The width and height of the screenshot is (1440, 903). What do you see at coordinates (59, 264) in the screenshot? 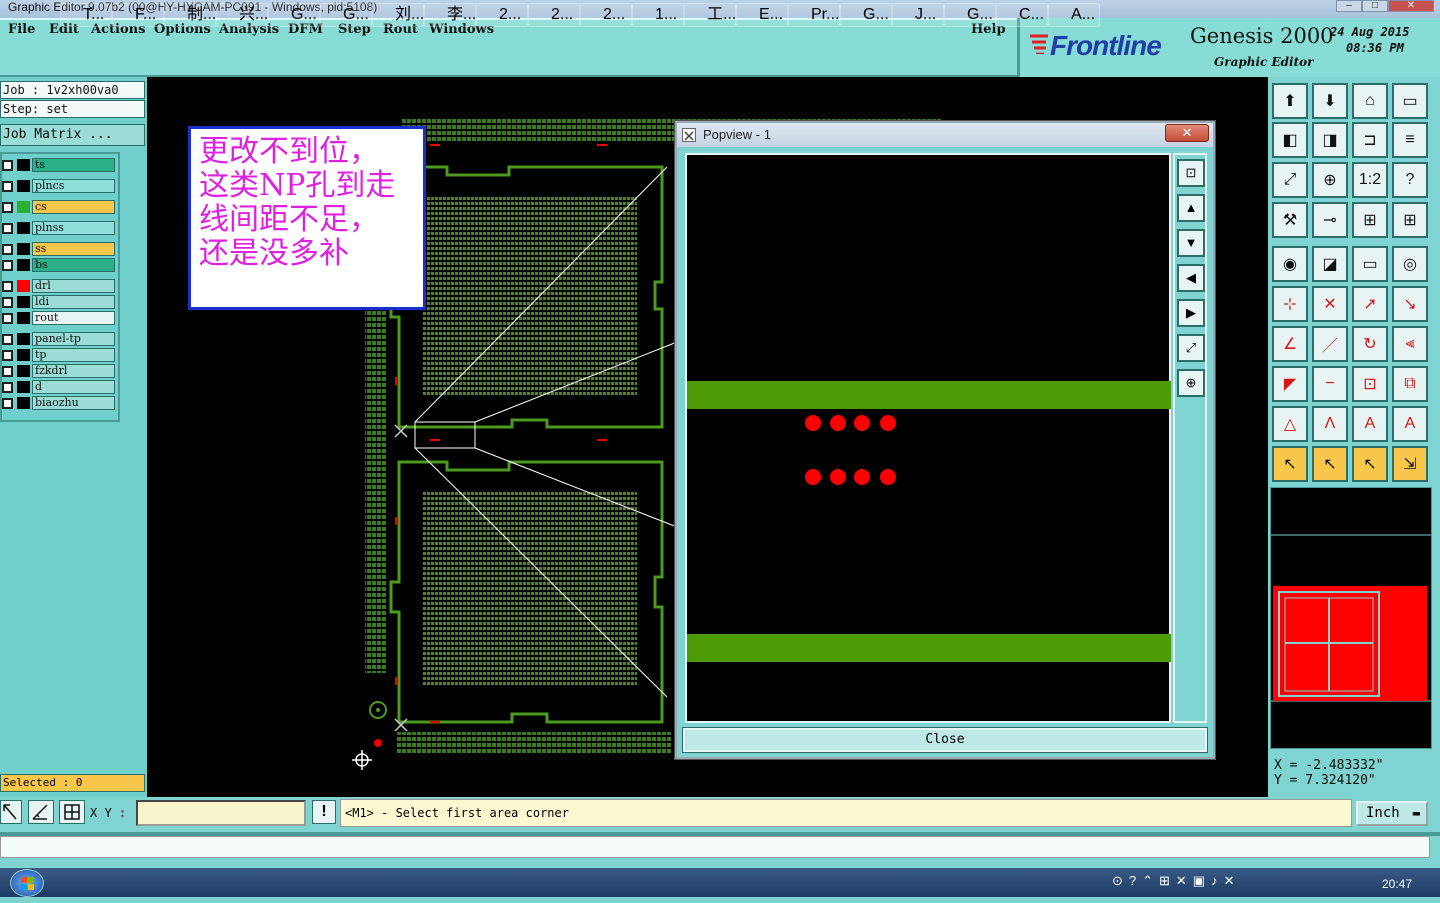
I see `layer-row-bs: bs` at bounding box center [59, 264].